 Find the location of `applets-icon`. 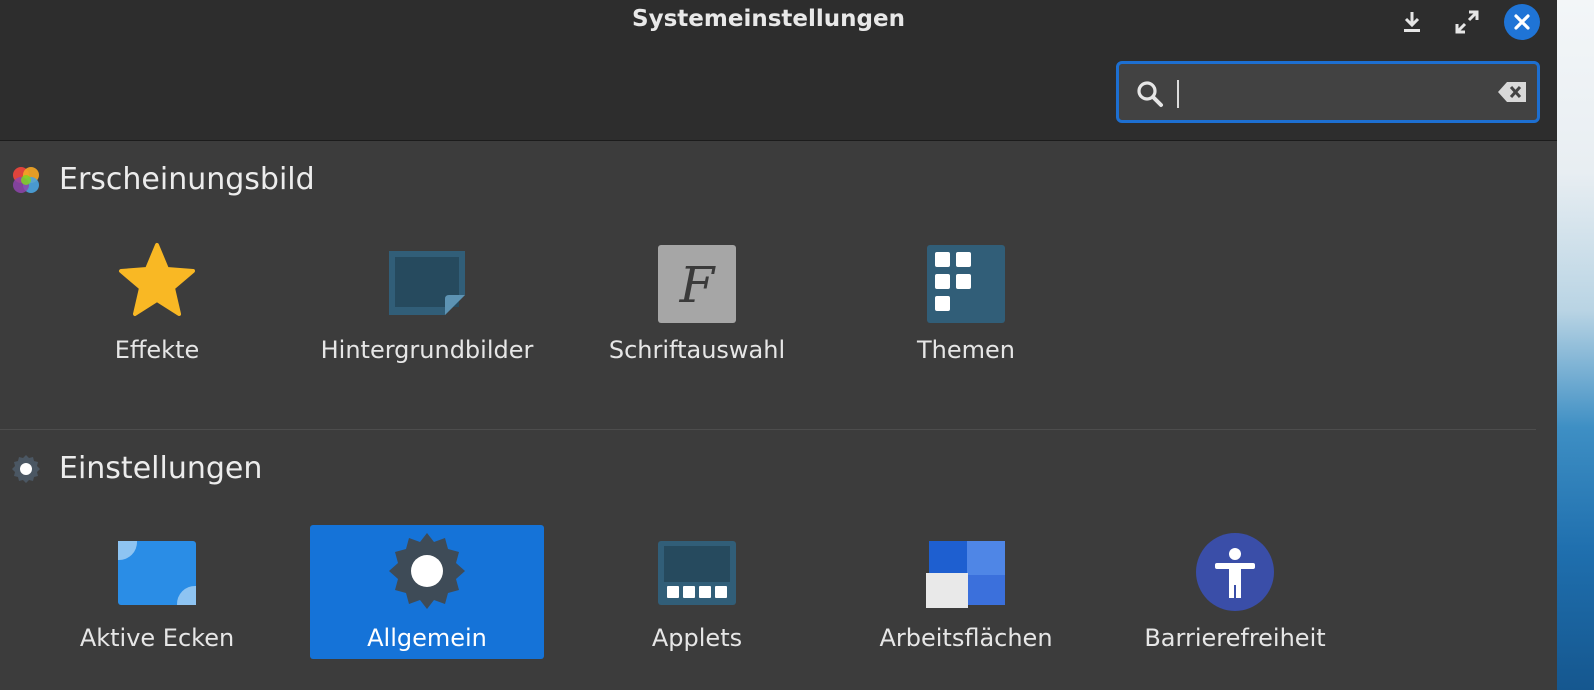

applets-icon is located at coordinates (697, 573).